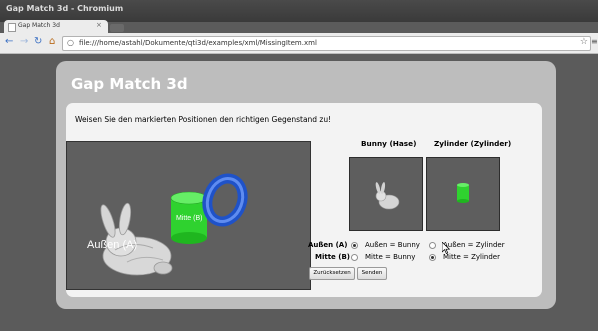 The image size is (598, 331). I want to click on row-label-middle: Mitte (B), so click(332, 257).